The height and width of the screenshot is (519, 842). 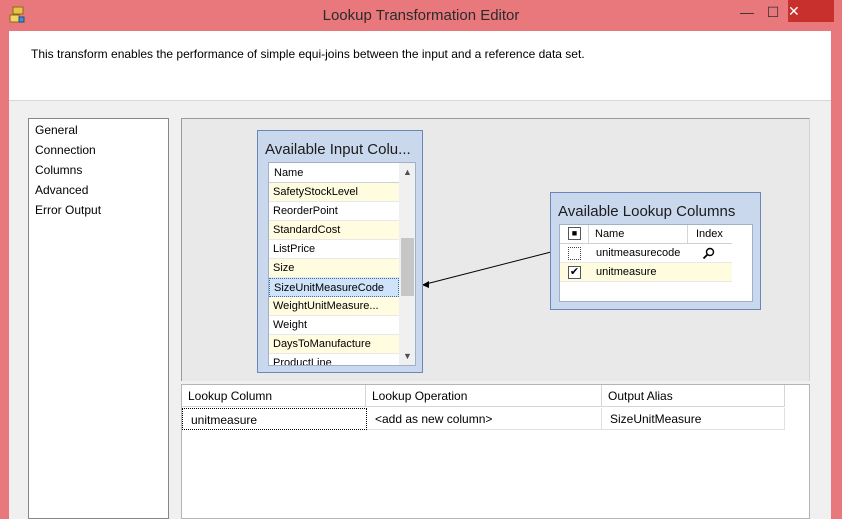 I want to click on grid-cell-lookup-column: unitmeasure, so click(x=274, y=419).